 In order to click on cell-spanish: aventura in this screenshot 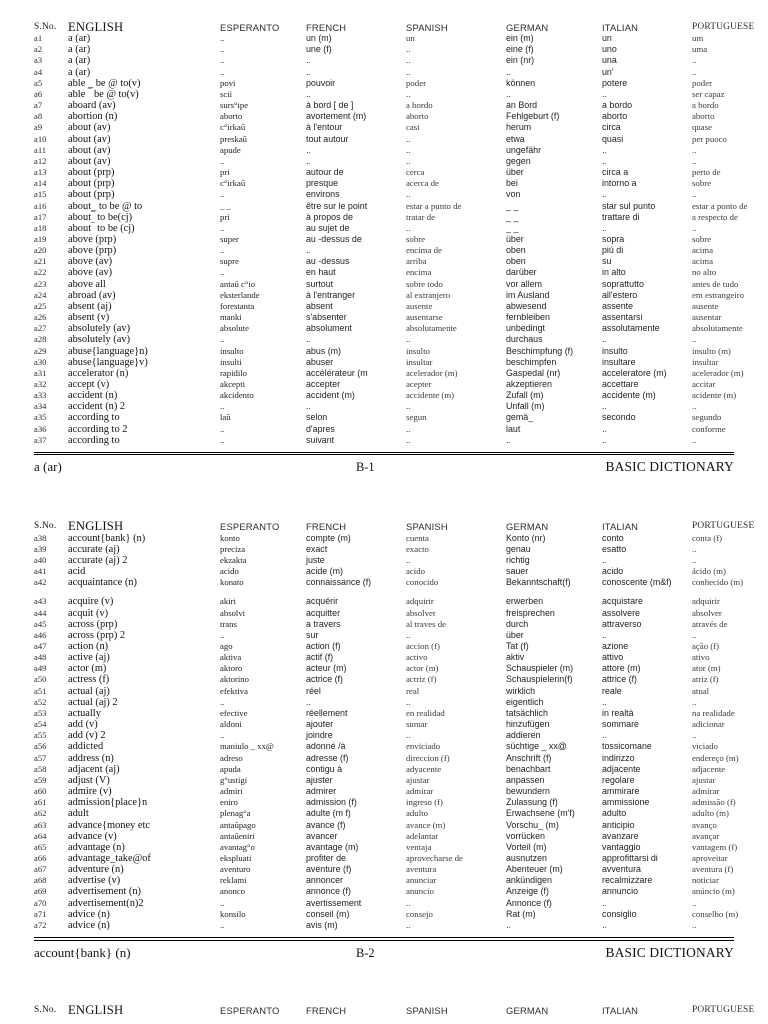, I will do `click(421, 869)`.